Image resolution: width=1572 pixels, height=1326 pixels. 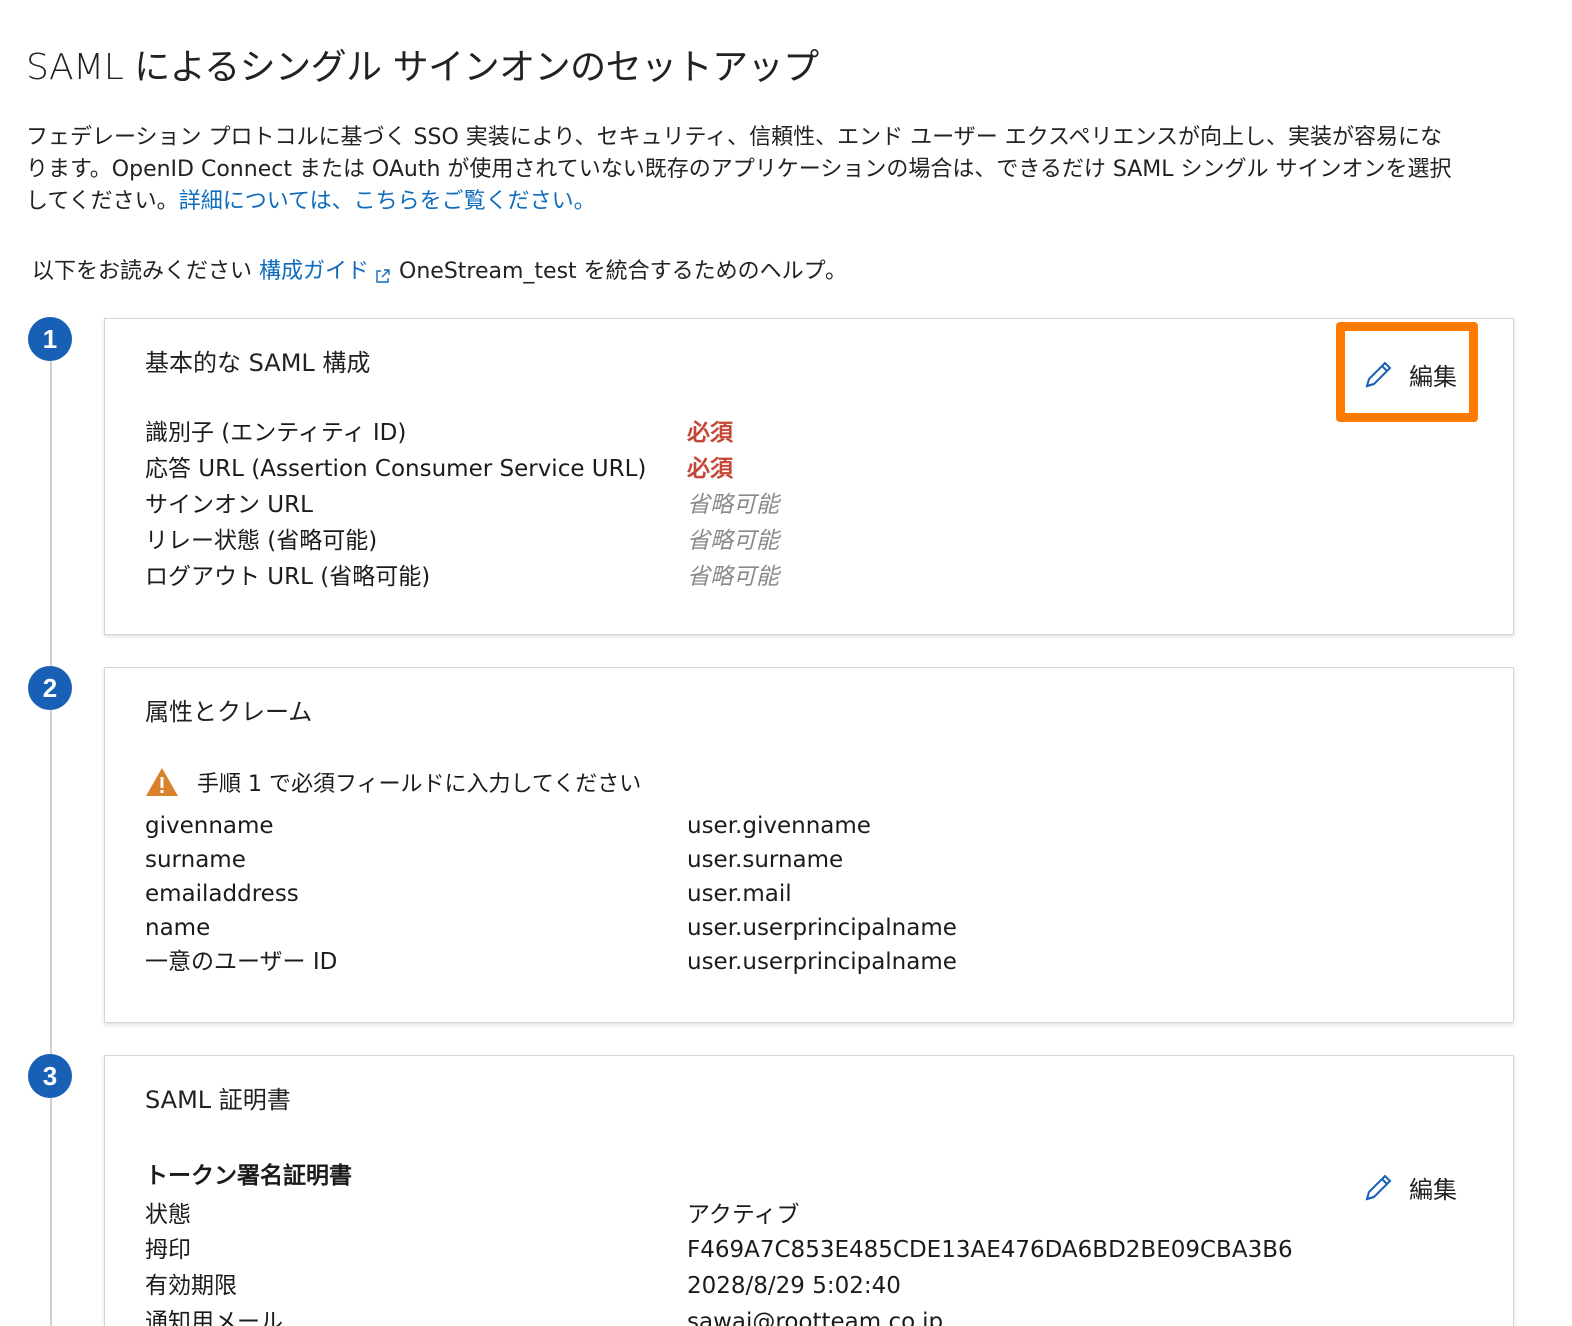 What do you see at coordinates (222, 894) in the screenshot?
I see `claim-name-emailaddress: emailaddress` at bounding box center [222, 894].